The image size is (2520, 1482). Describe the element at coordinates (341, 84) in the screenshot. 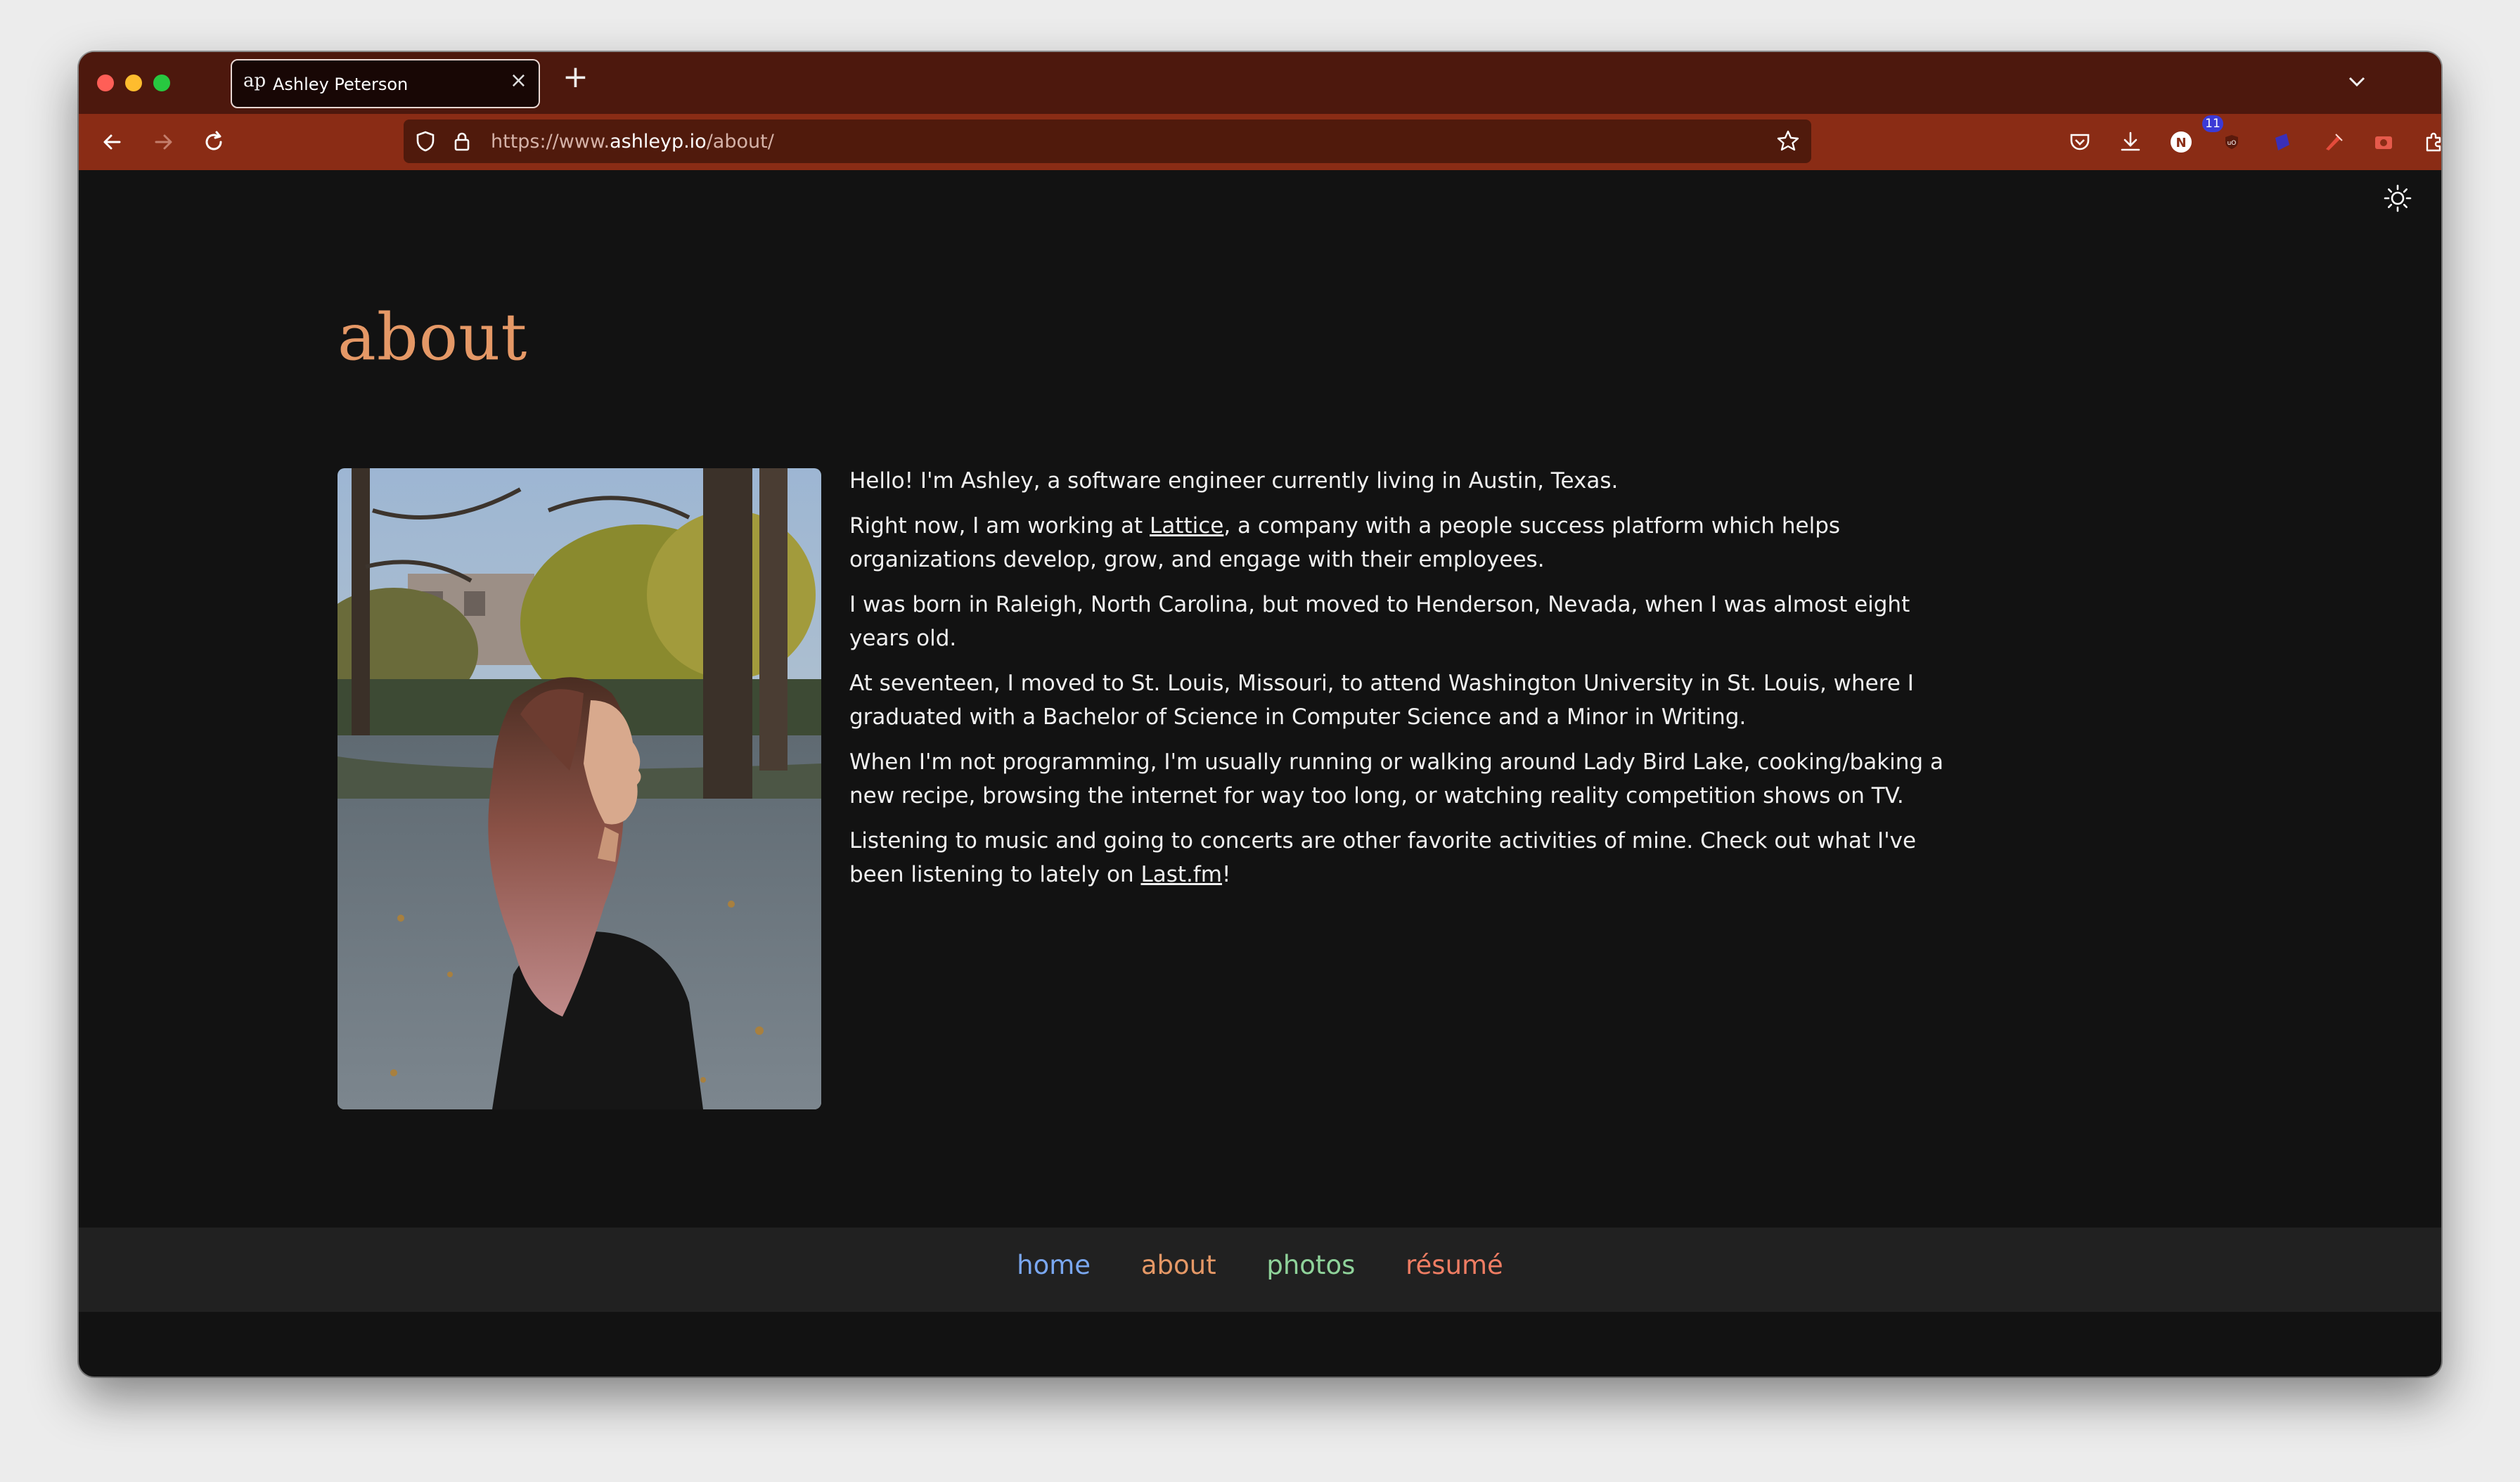

I see `tab-title: Ashley Peterson` at that location.